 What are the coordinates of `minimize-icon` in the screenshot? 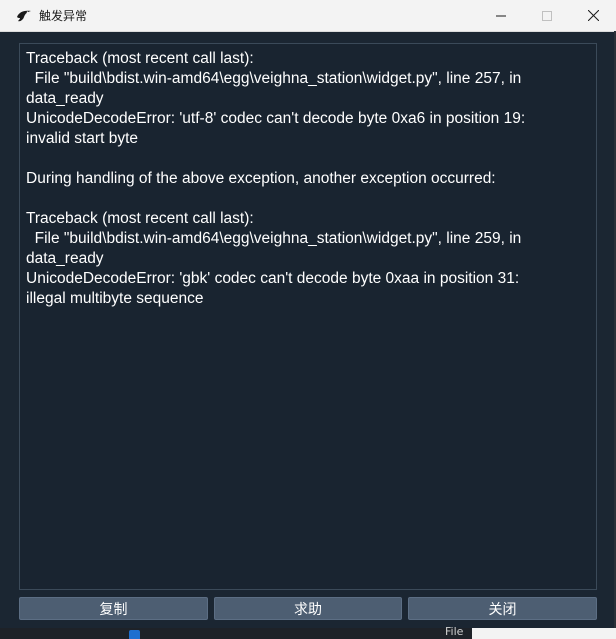 It's located at (501, 15).